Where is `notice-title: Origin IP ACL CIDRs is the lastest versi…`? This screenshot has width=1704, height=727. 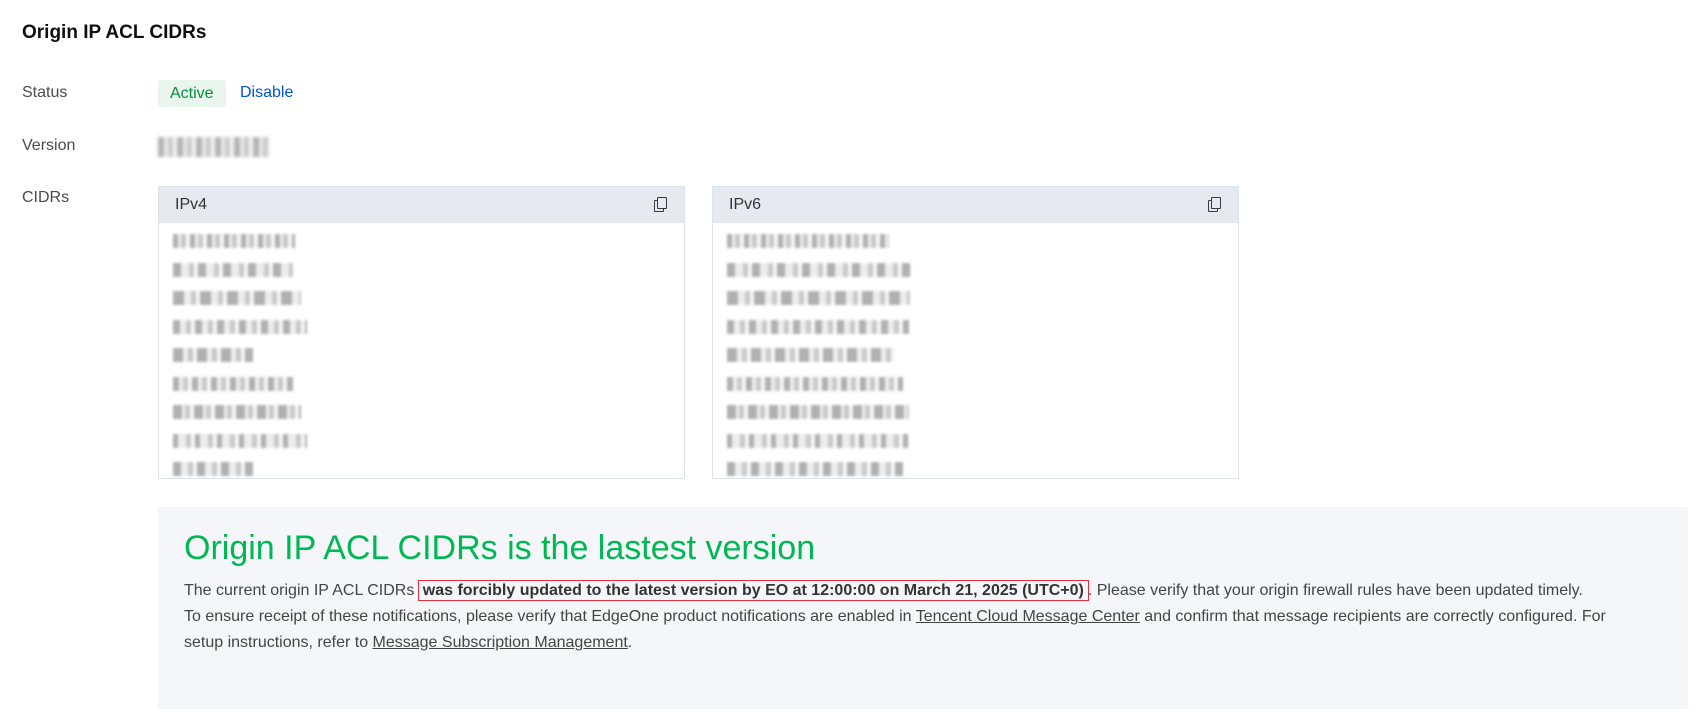
notice-title: Origin IP ACL CIDRs is the lastest versi… is located at coordinates (500, 548).